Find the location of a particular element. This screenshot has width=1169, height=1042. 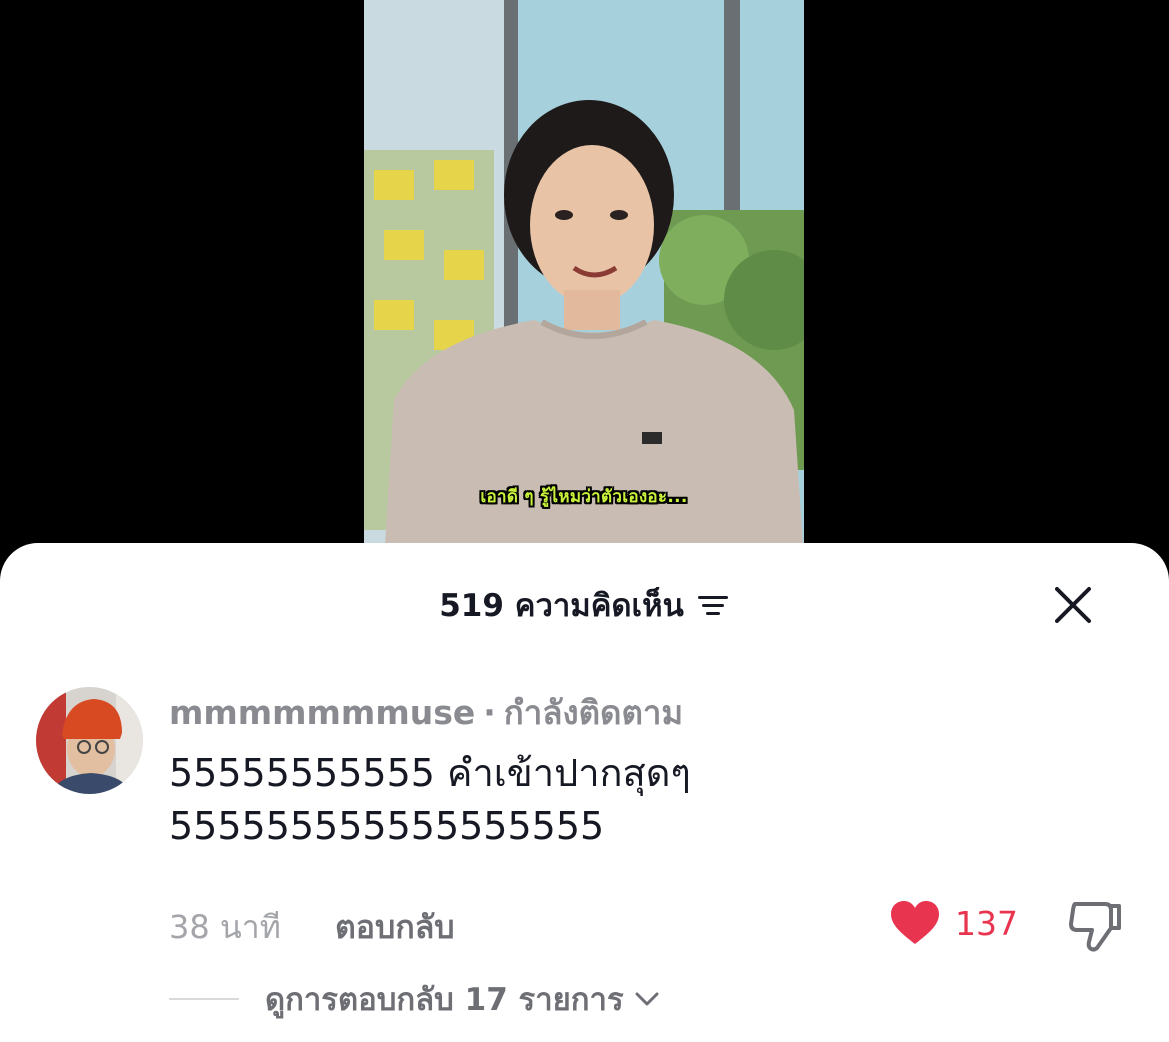

like-button: 137 is located at coordinates (953, 923).